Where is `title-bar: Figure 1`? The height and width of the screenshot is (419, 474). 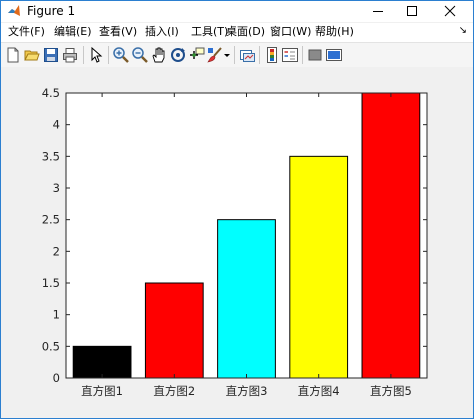
title-bar: Figure 1 is located at coordinates (237, 11).